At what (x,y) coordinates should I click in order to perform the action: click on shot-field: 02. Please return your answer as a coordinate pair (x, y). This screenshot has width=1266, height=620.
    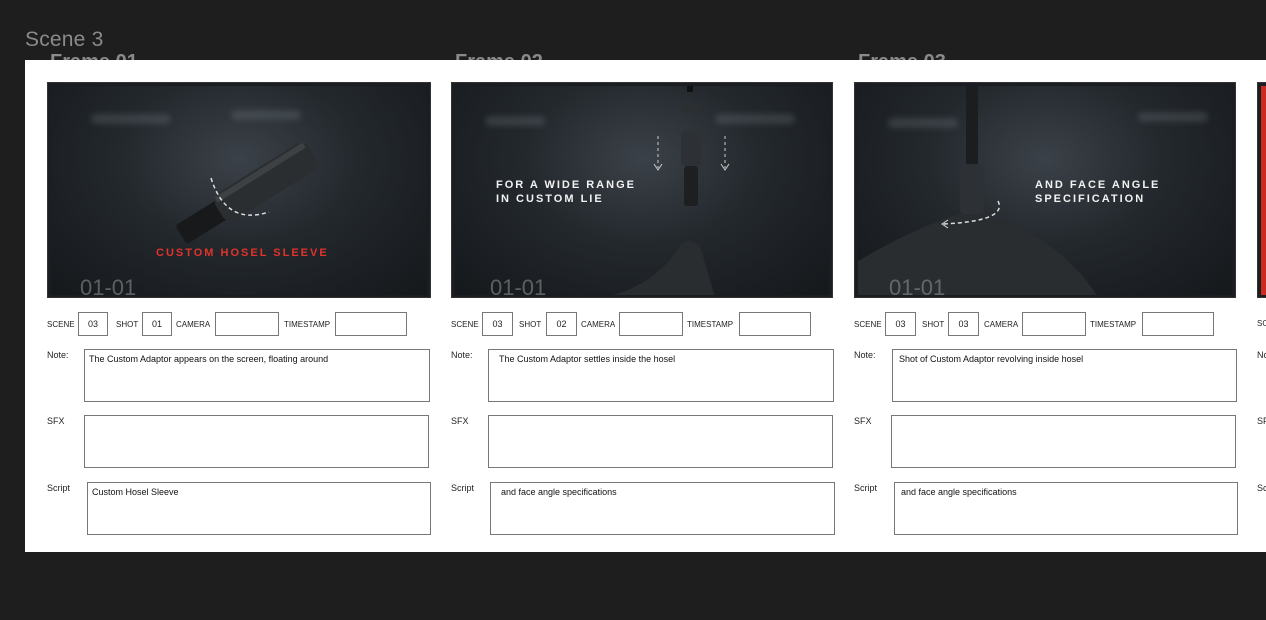
    Looking at the image, I should click on (561, 324).